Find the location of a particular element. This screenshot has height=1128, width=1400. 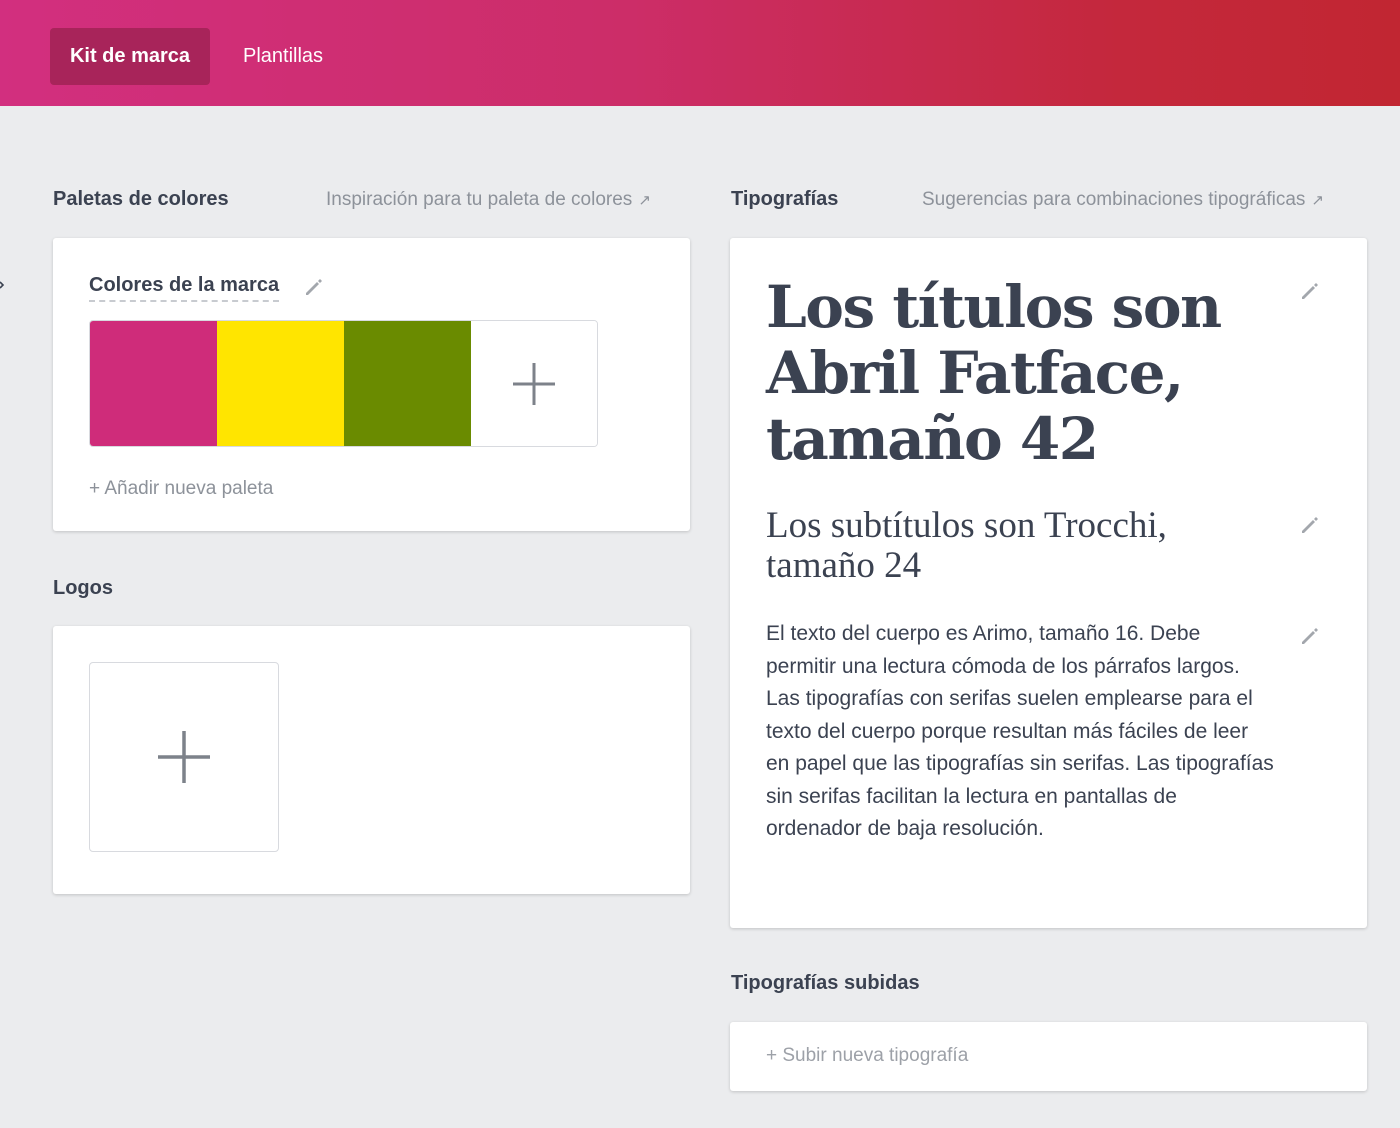

color-swatch-green is located at coordinates (407, 383).